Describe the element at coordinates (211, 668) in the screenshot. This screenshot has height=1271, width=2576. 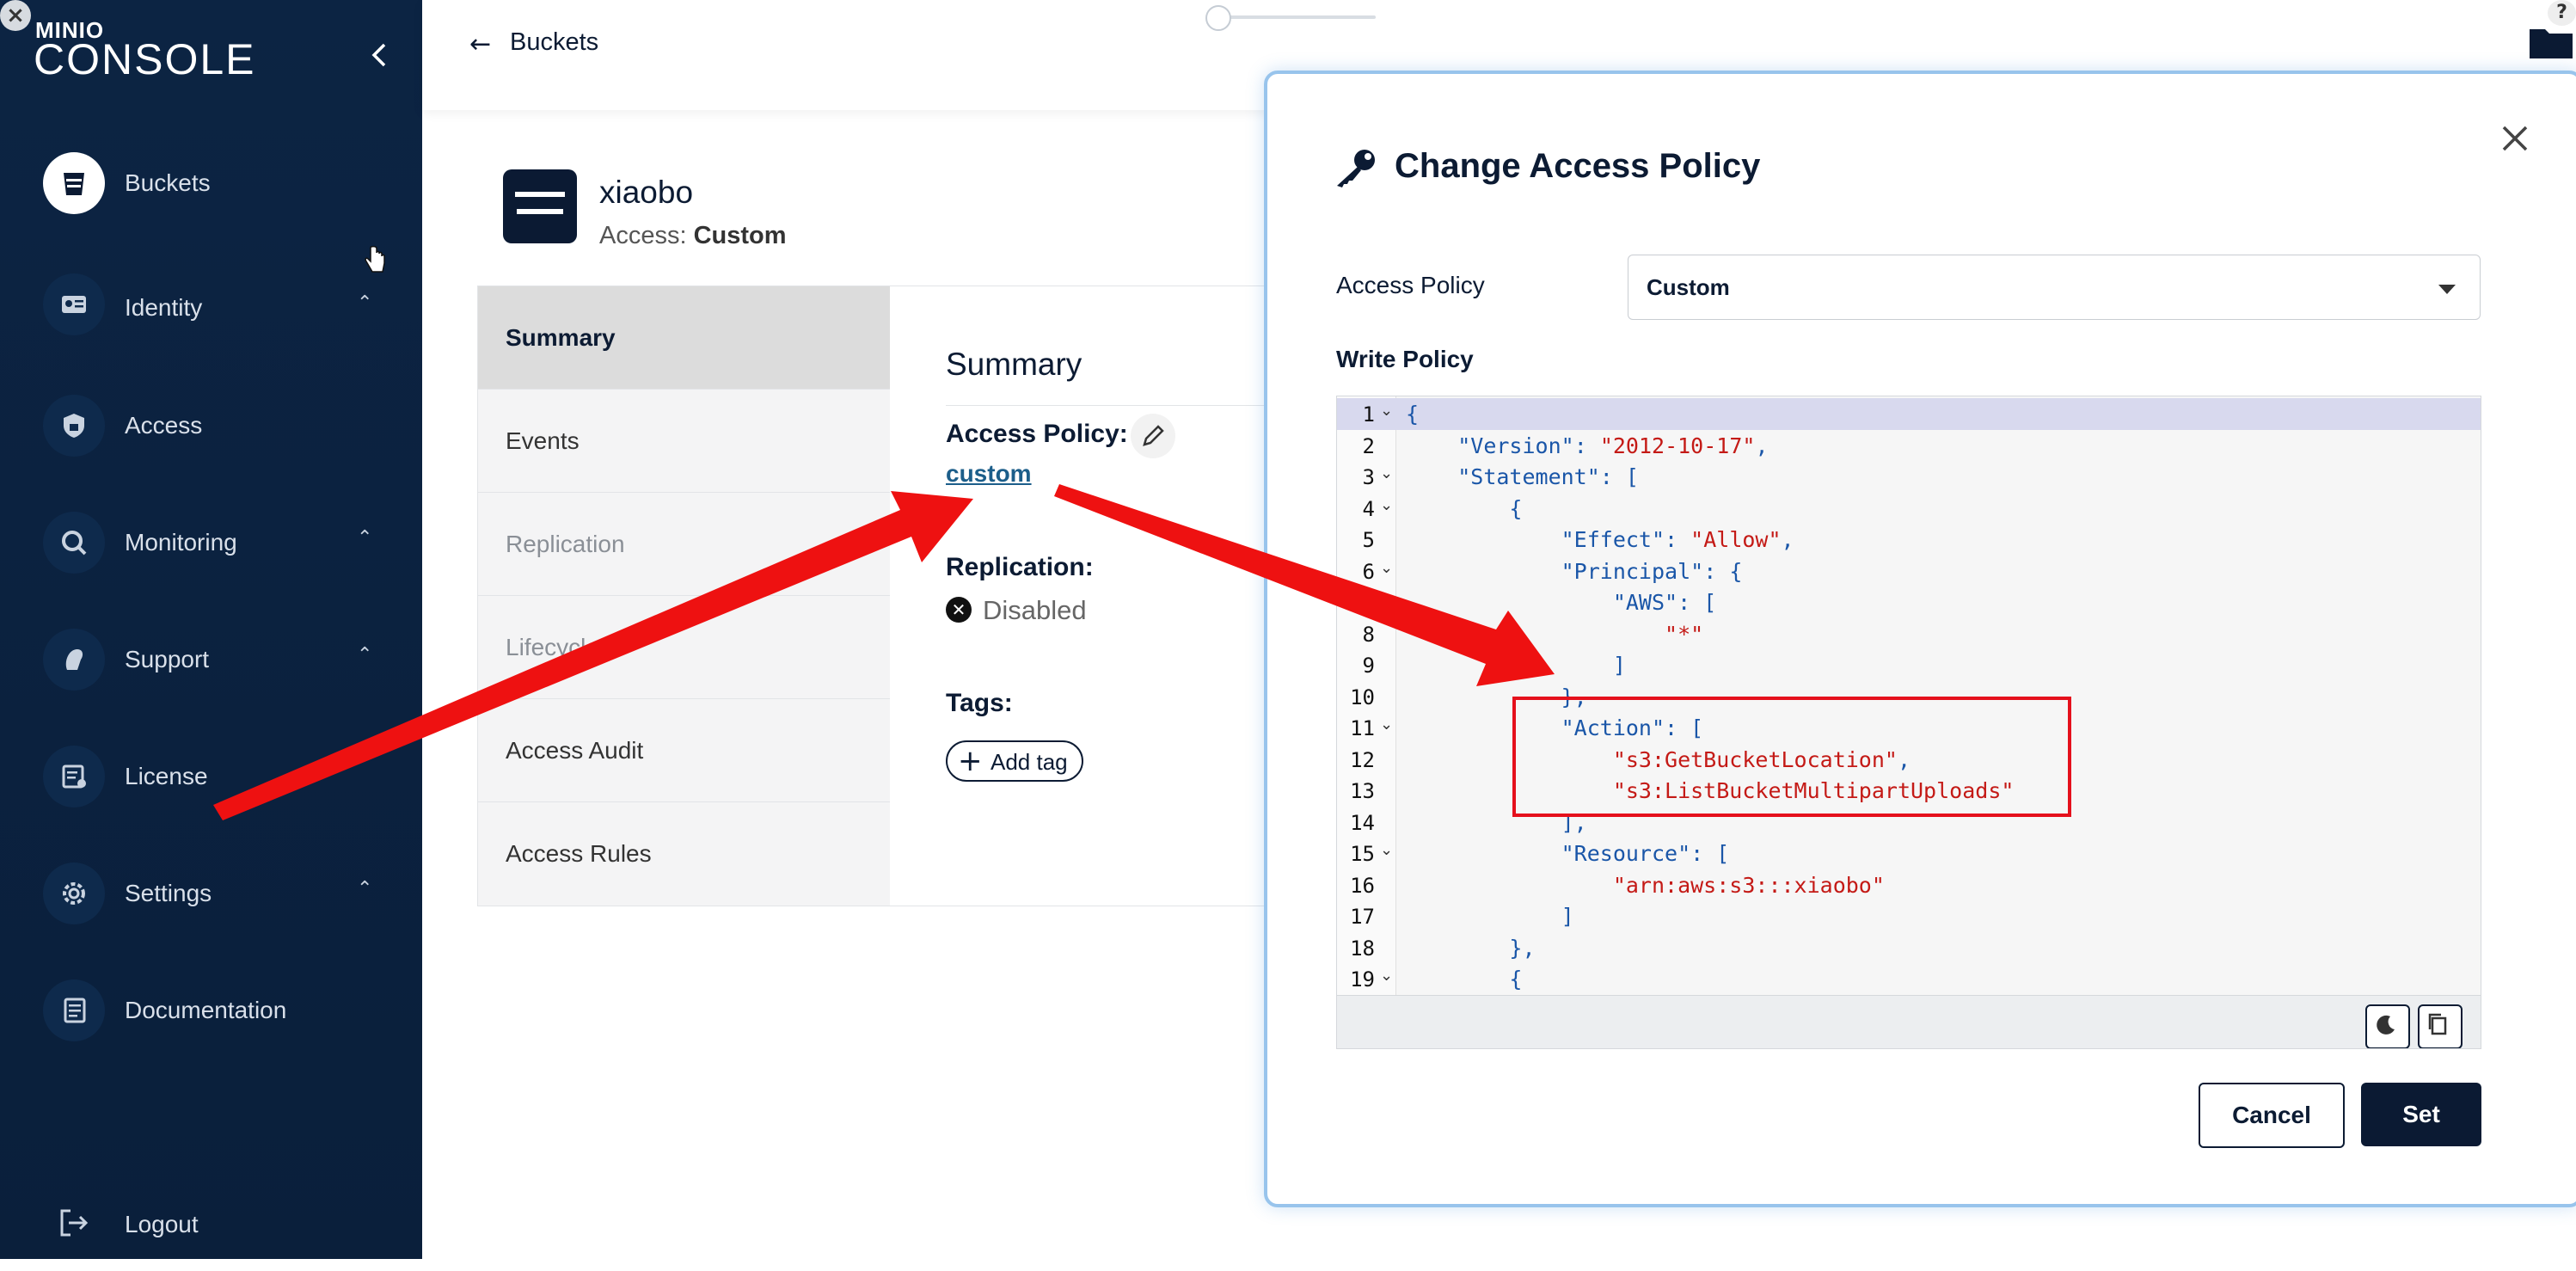
I see `sidebar-item-support: Support ⌃` at that location.